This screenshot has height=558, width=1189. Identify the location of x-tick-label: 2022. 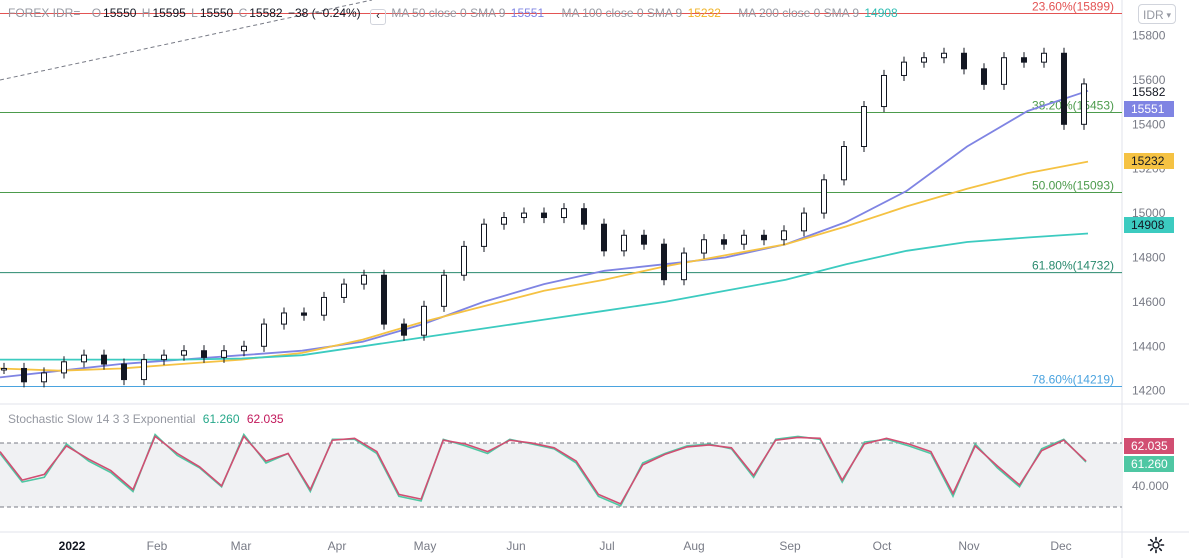
(72, 546).